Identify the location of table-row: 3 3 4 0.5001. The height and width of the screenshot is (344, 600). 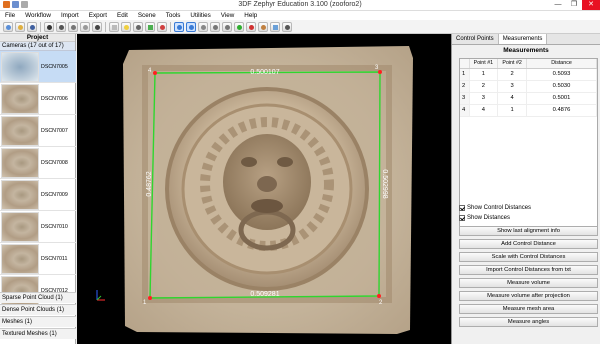
(528, 98).